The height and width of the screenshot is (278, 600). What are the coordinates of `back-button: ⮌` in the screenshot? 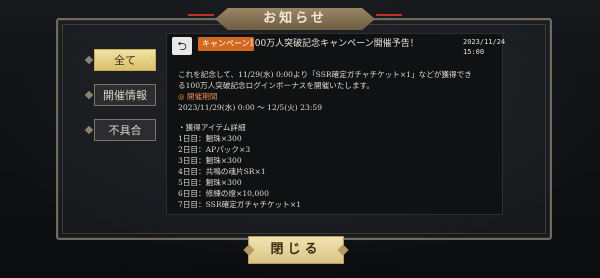 It's located at (182, 46).